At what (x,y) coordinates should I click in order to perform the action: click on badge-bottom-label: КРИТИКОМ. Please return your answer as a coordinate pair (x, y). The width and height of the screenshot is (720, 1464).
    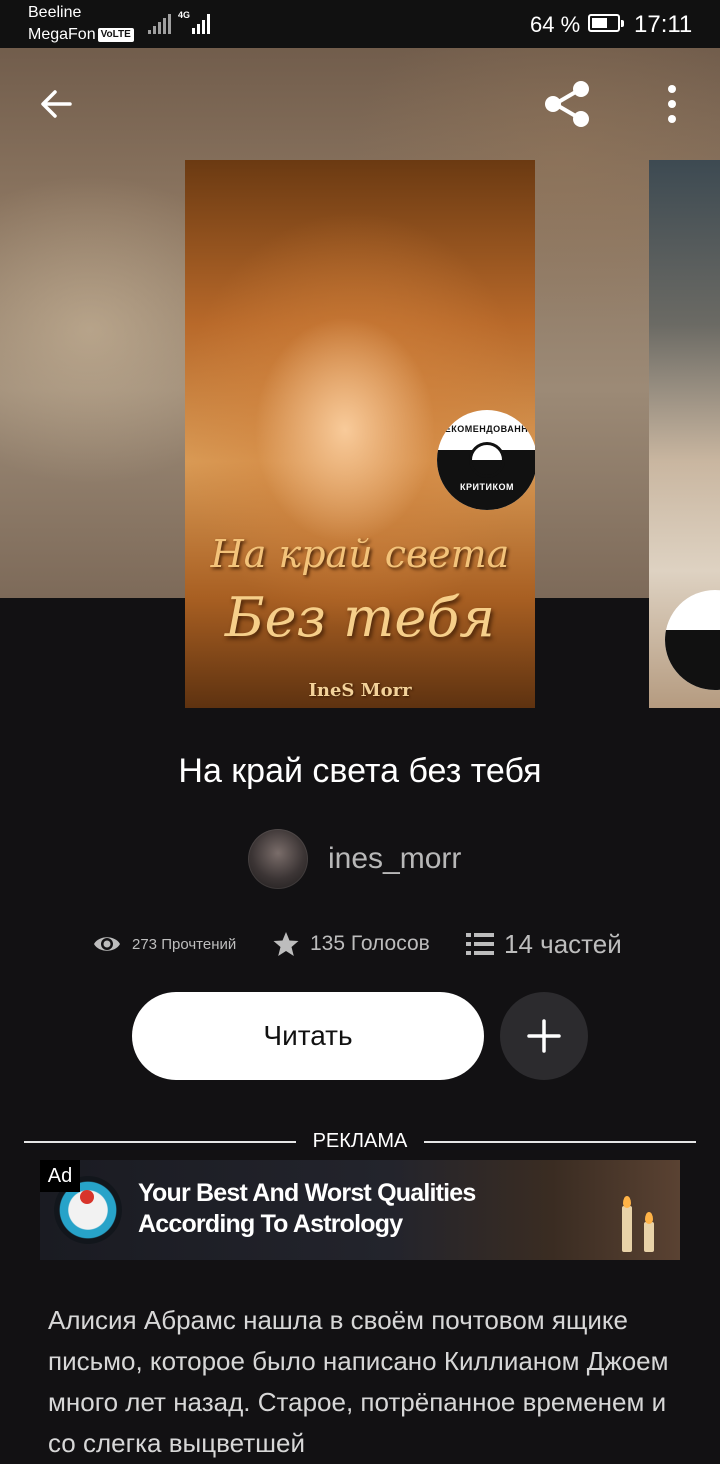
    Looking at the image, I should click on (487, 487).